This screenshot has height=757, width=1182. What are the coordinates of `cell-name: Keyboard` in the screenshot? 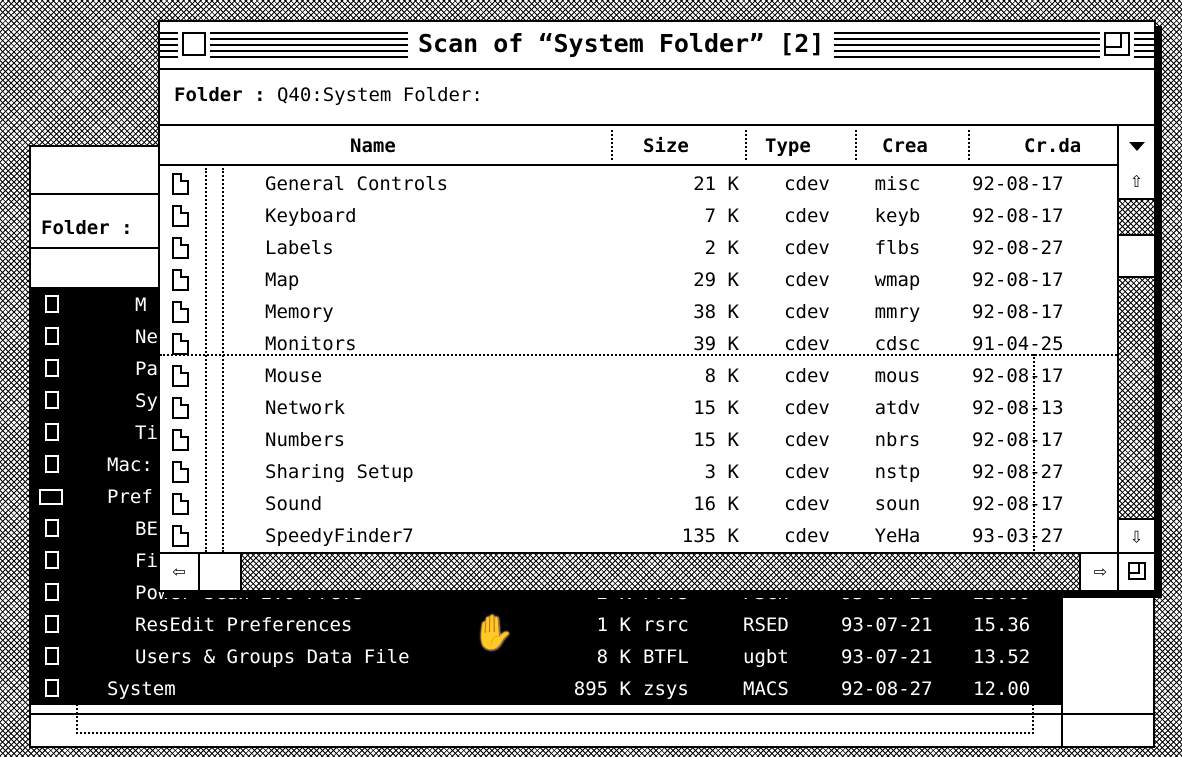 It's located at (311, 216).